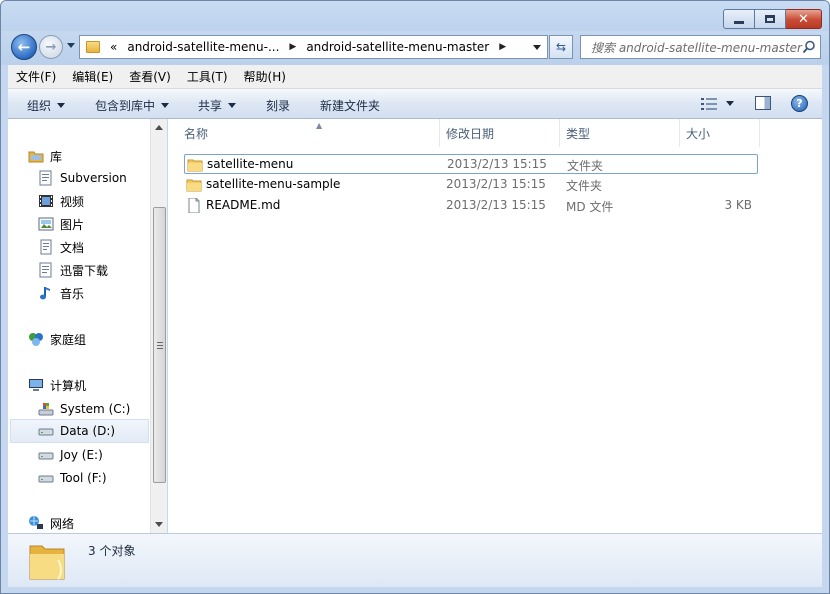 The image size is (830, 594). I want to click on picture-icon, so click(46, 224).